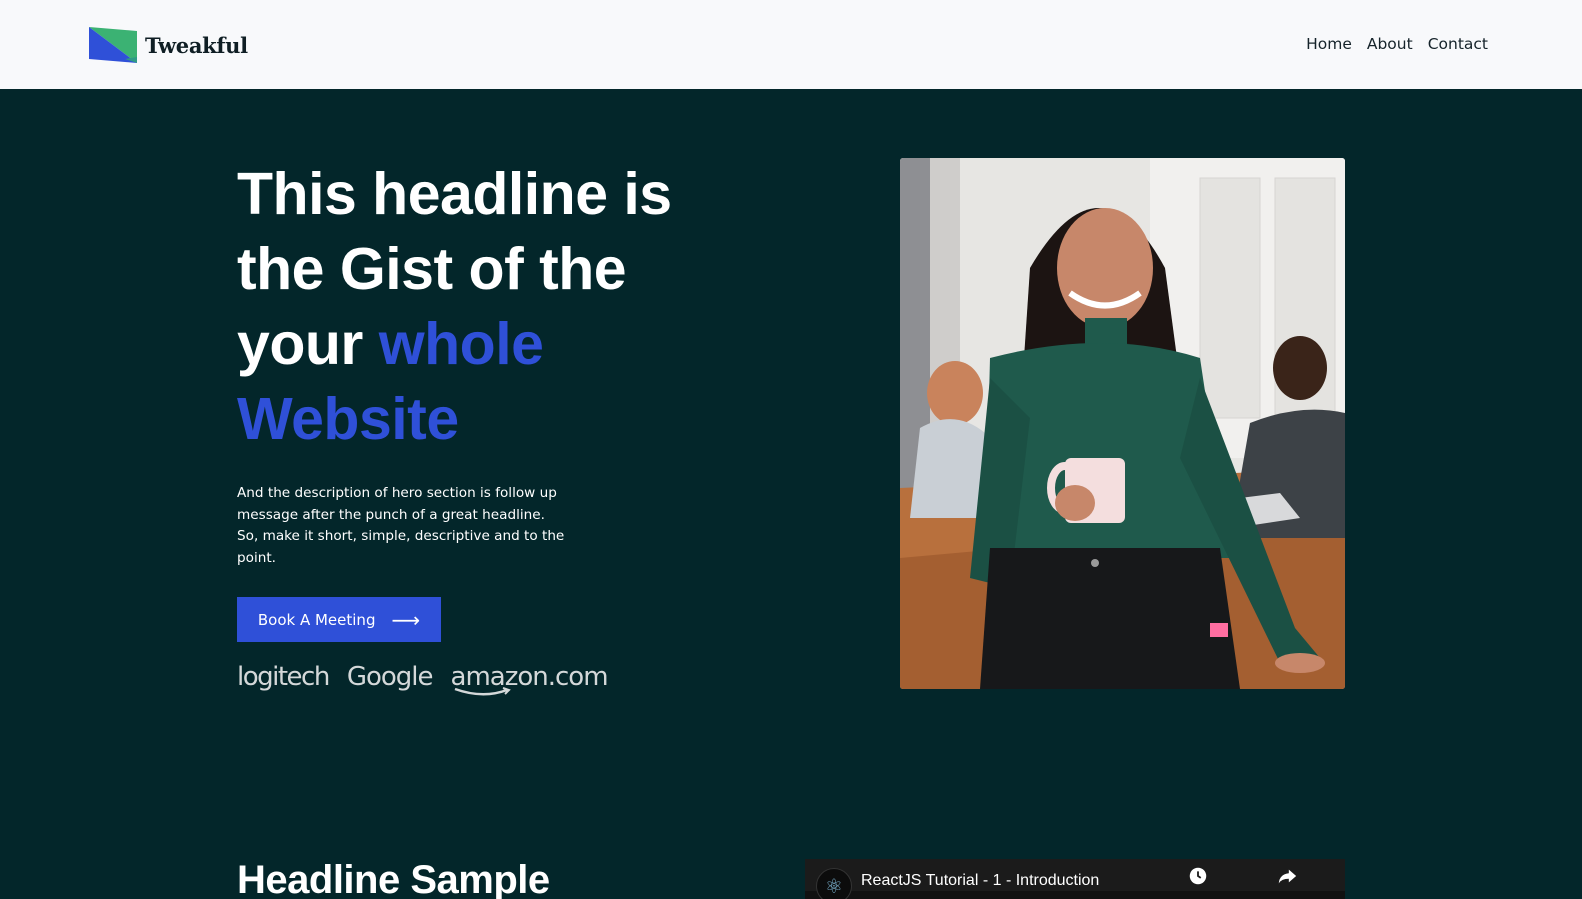 The width and height of the screenshot is (1582, 899). I want to click on watch-later-icon, so click(1198, 876).